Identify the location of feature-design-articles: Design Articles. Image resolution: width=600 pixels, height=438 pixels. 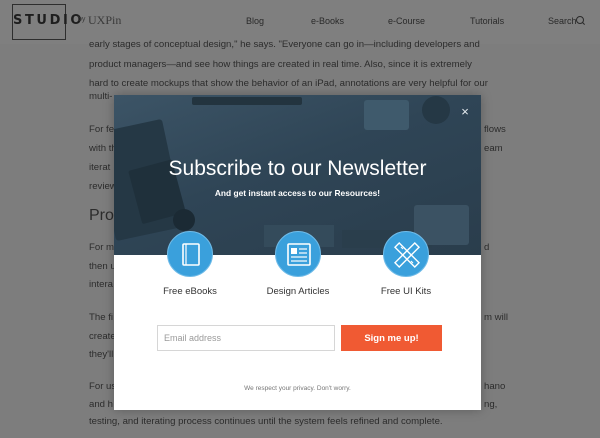
(298, 264).